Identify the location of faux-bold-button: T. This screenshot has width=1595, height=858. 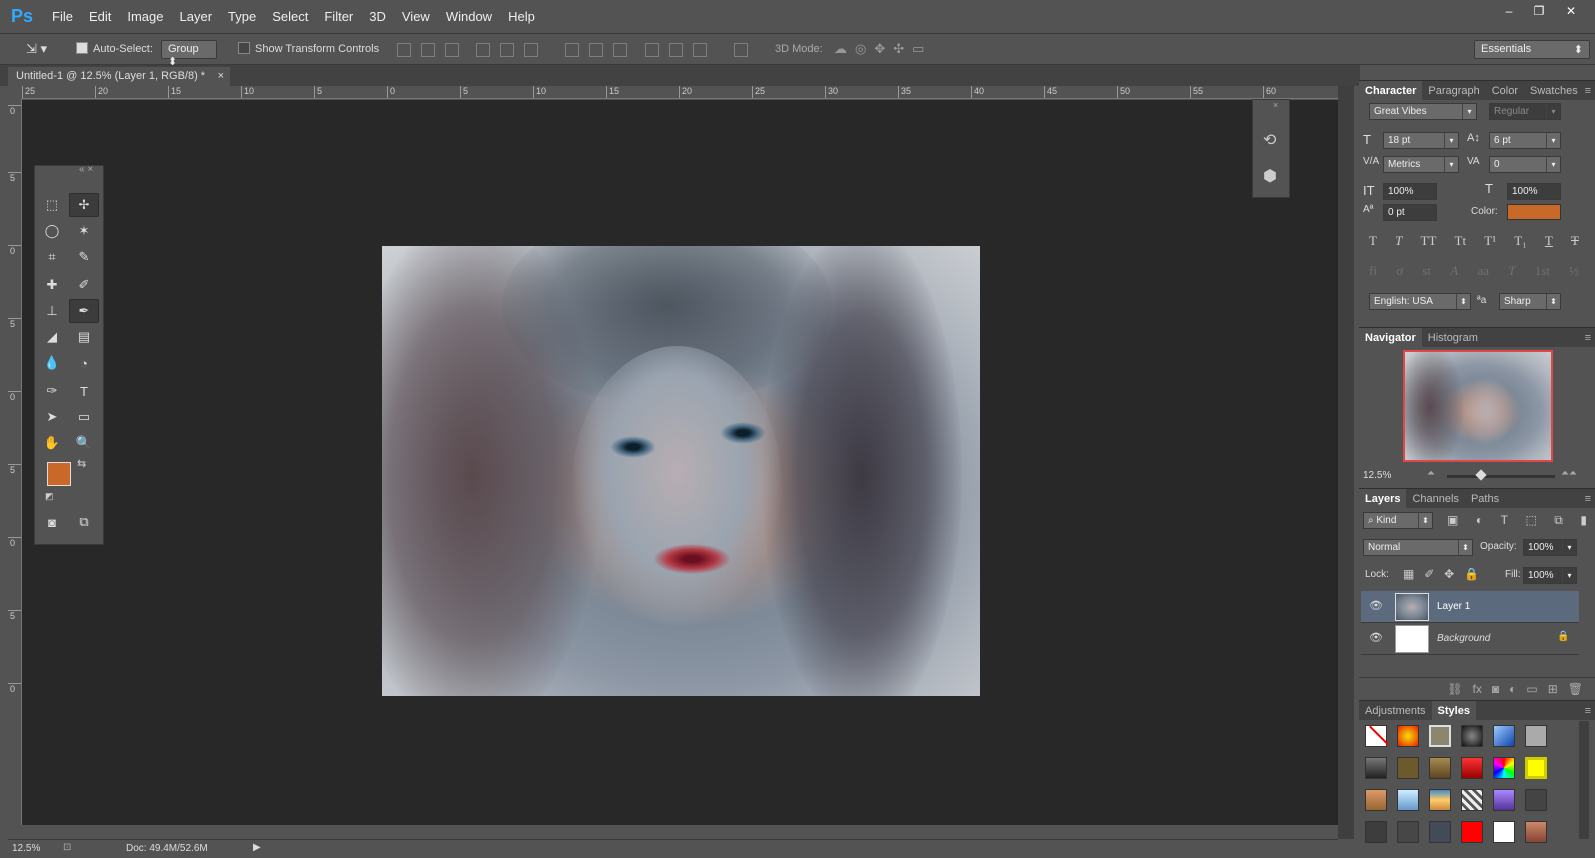
(1373, 241).